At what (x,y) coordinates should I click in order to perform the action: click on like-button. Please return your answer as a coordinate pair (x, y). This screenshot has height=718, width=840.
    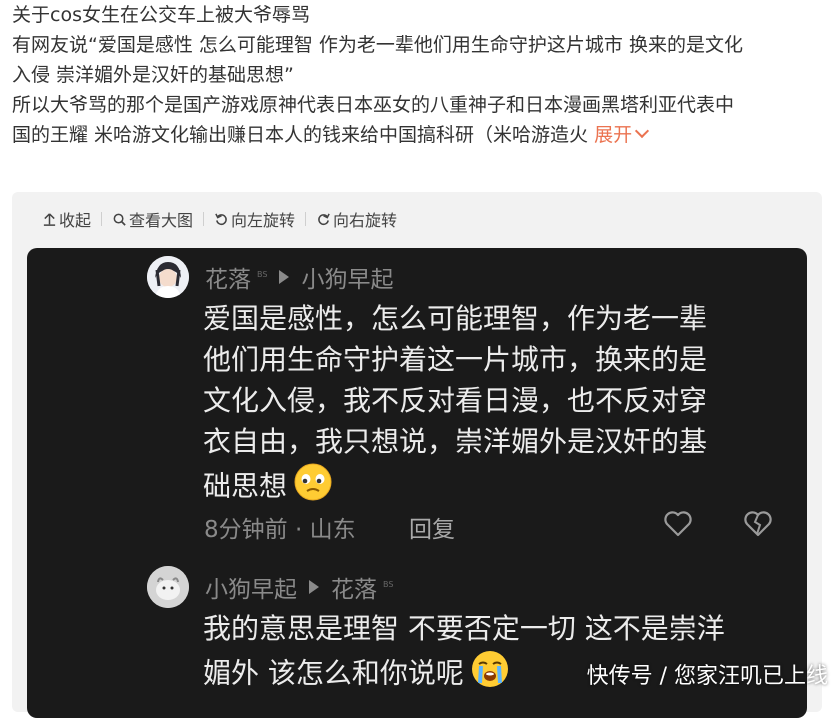
    Looking at the image, I should click on (678, 526).